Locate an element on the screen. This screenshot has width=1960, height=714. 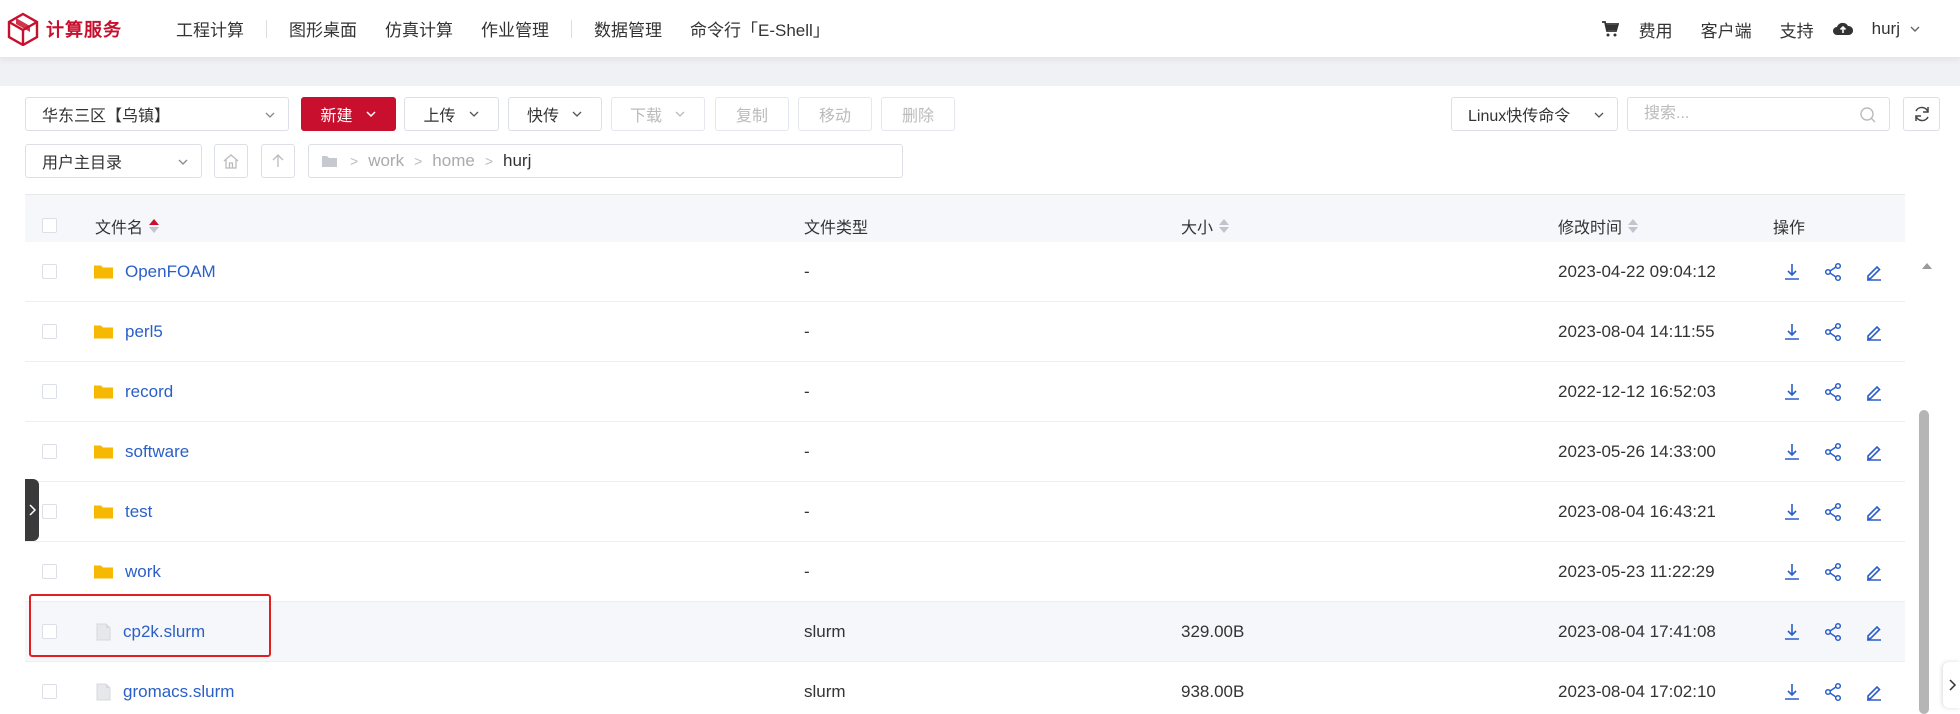
search-input is located at coordinates (1758, 114).